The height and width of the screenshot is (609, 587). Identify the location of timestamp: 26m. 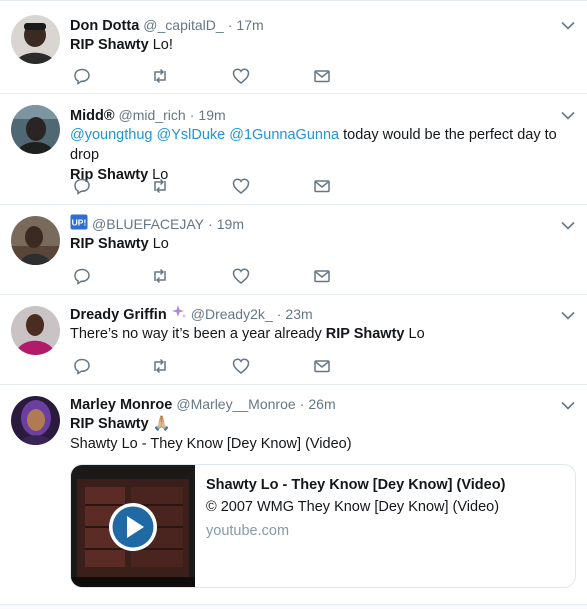
(321, 404).